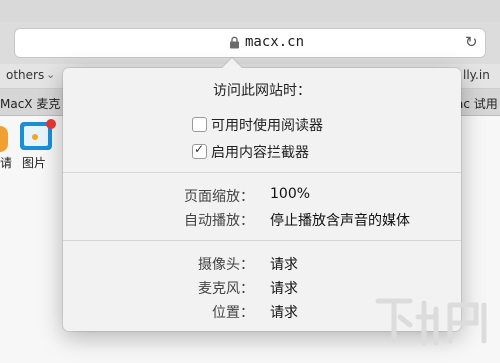 Image resolution: width=500 pixels, height=363 pixels. What do you see at coordinates (38, 134) in the screenshot?
I see `image-icon` at bounding box center [38, 134].